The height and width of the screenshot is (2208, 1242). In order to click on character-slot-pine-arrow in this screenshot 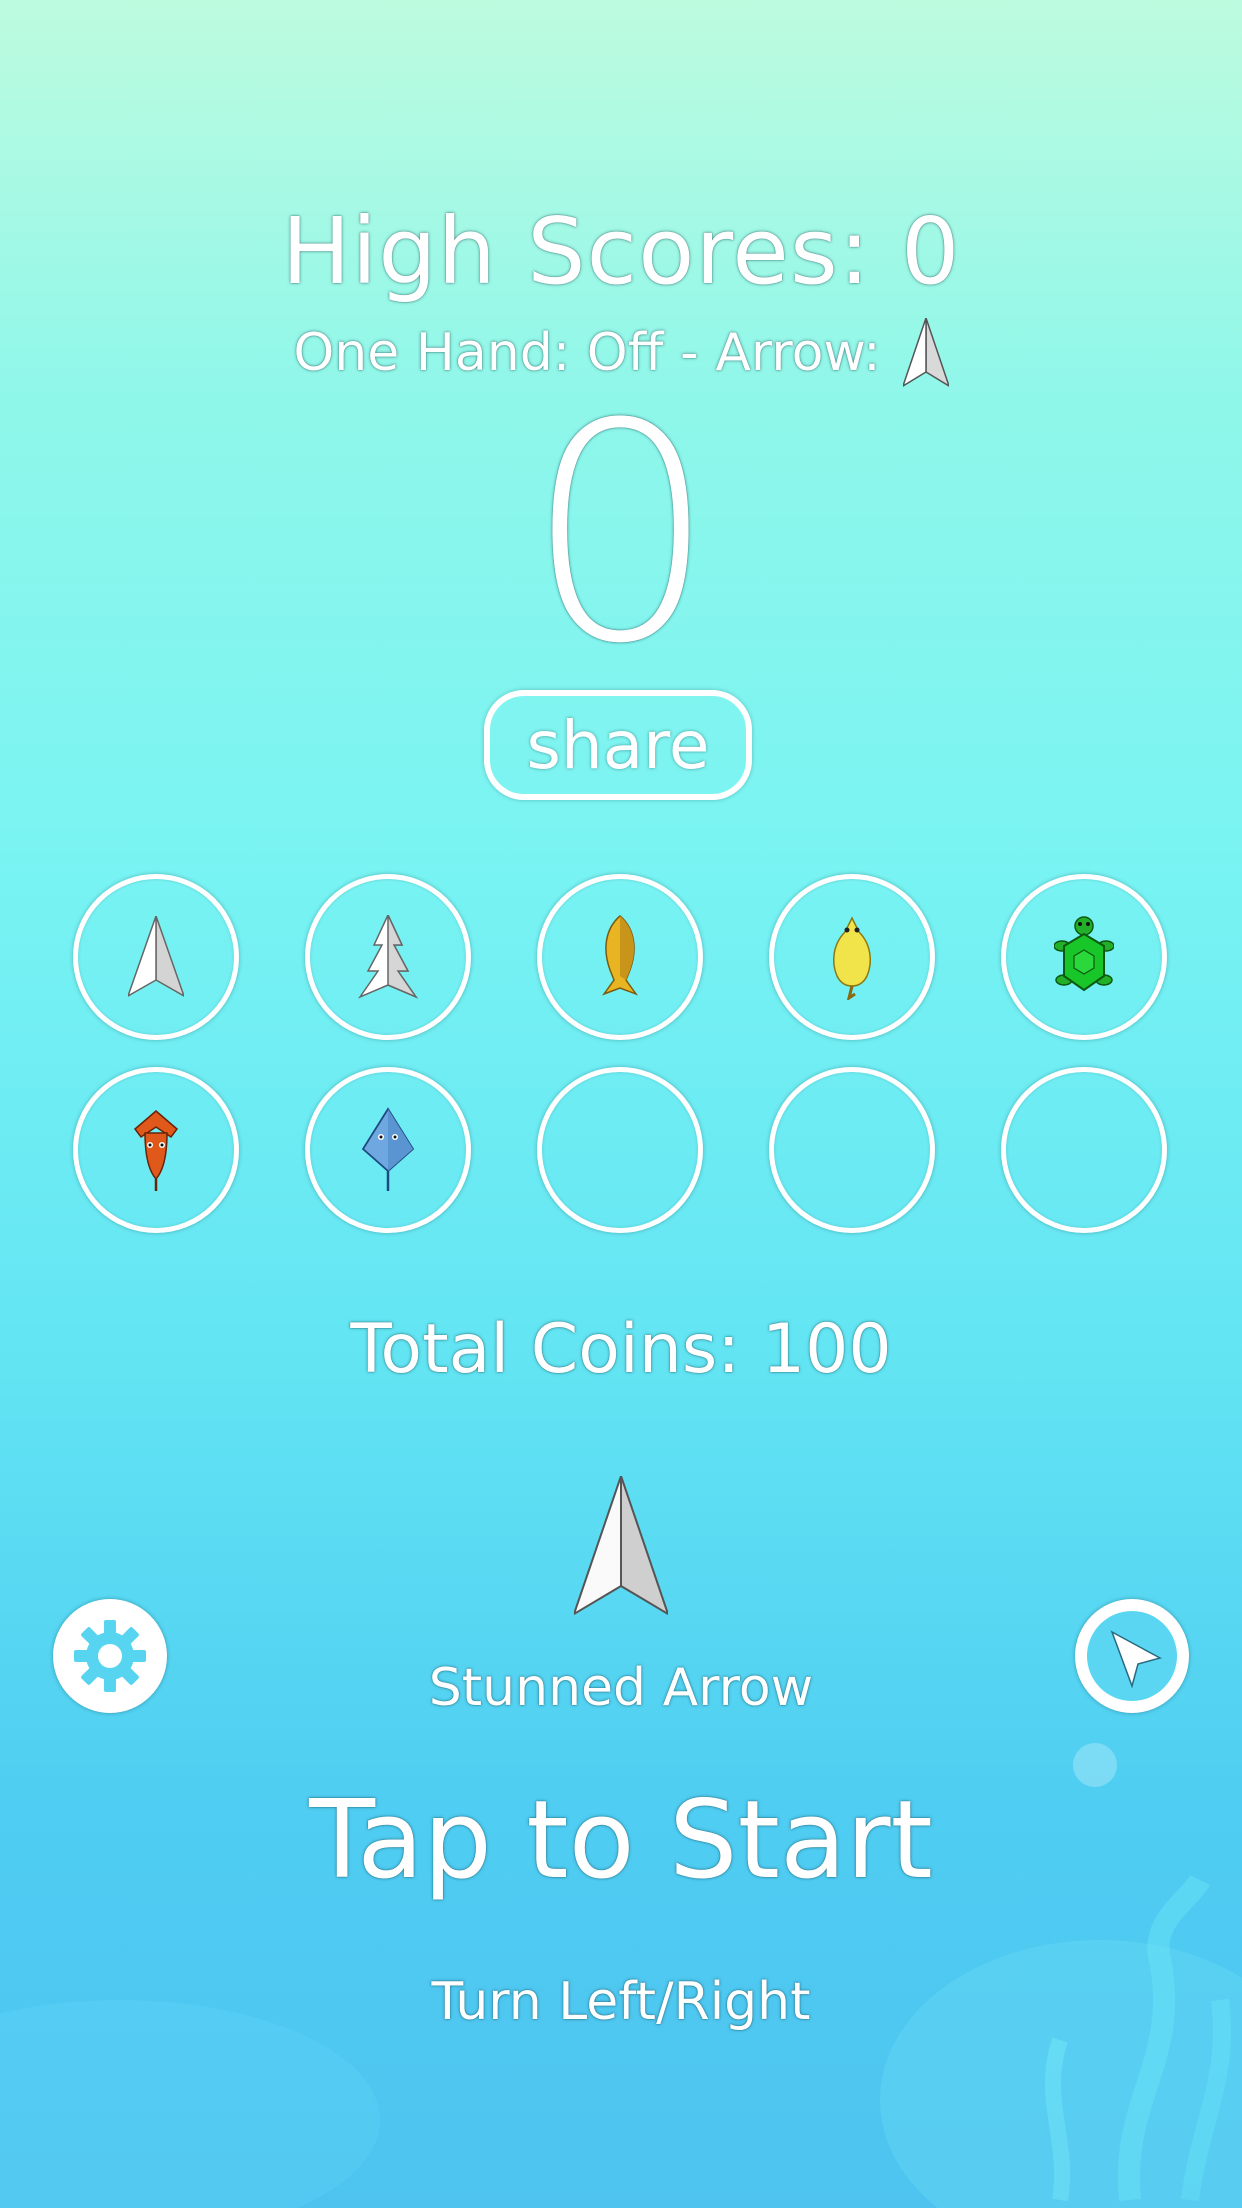, I will do `click(388, 957)`.